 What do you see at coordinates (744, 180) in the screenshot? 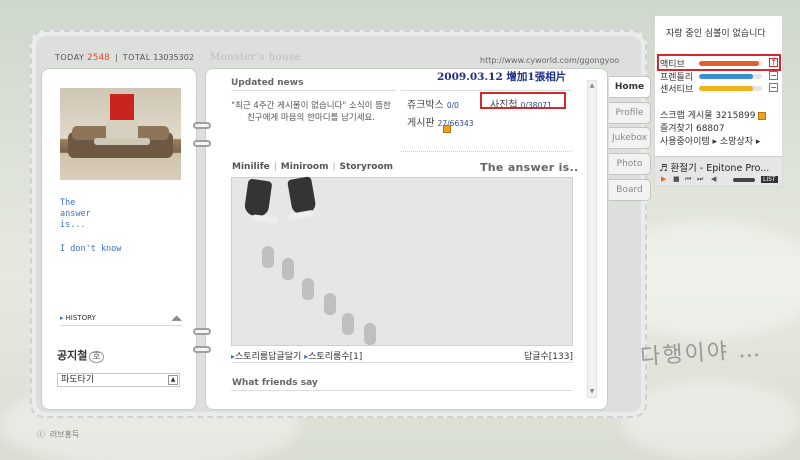
I see `volume-slider` at bounding box center [744, 180].